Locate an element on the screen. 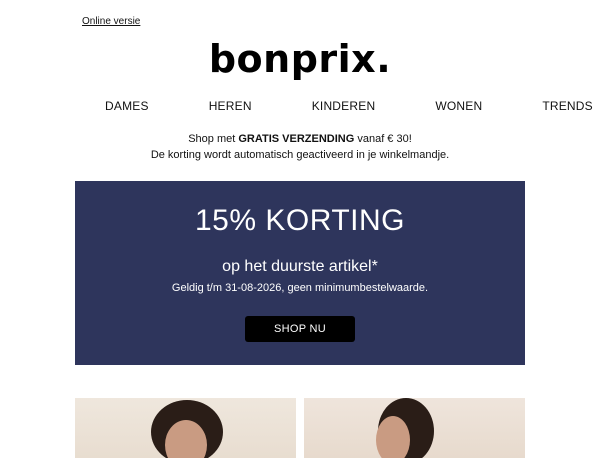  main-navigation: DAMES HEREN KINDEREN WONEN TRENDS is located at coordinates (334, 106).